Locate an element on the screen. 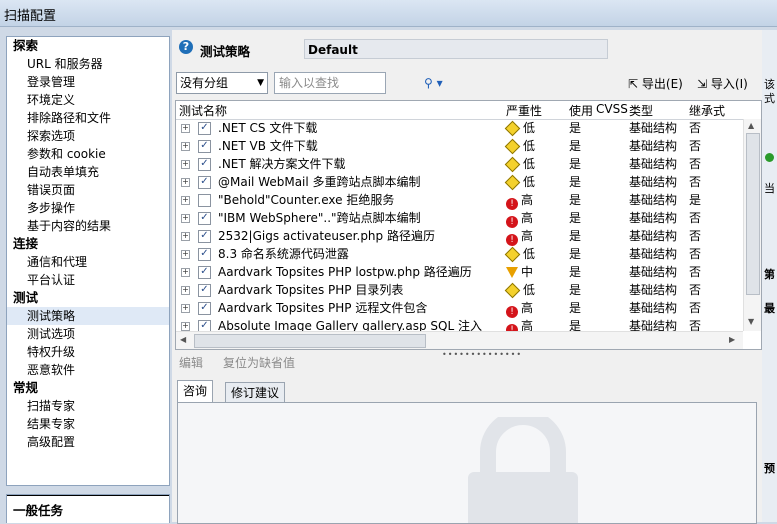 The height and width of the screenshot is (524, 777). splitter-handle: •••••••••••••• is located at coordinates (482, 354).